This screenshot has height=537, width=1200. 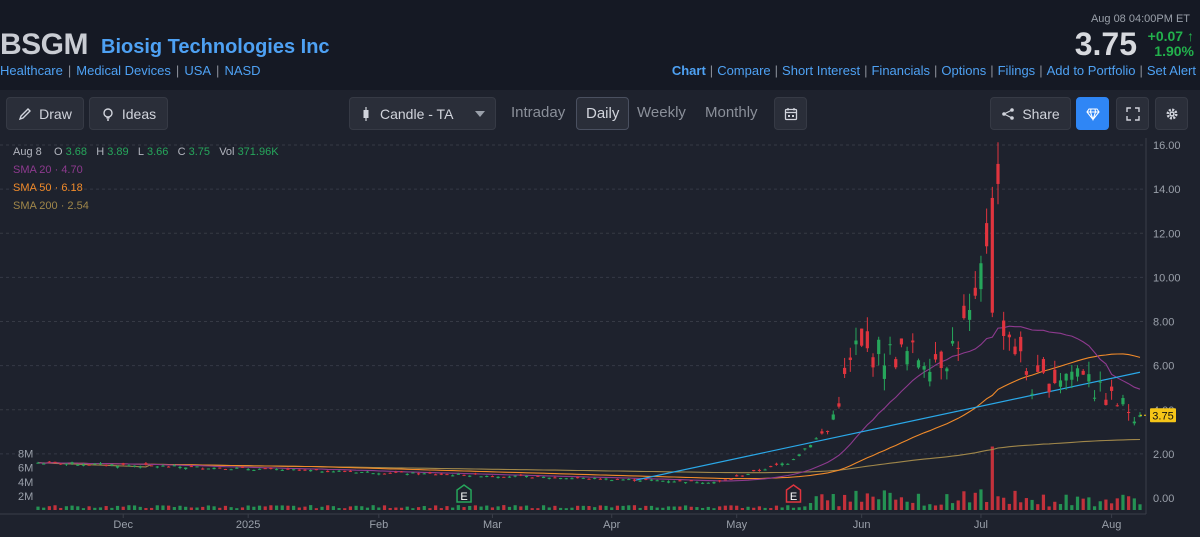 I want to click on crumb-exchange: NASD, so click(x=242, y=70).